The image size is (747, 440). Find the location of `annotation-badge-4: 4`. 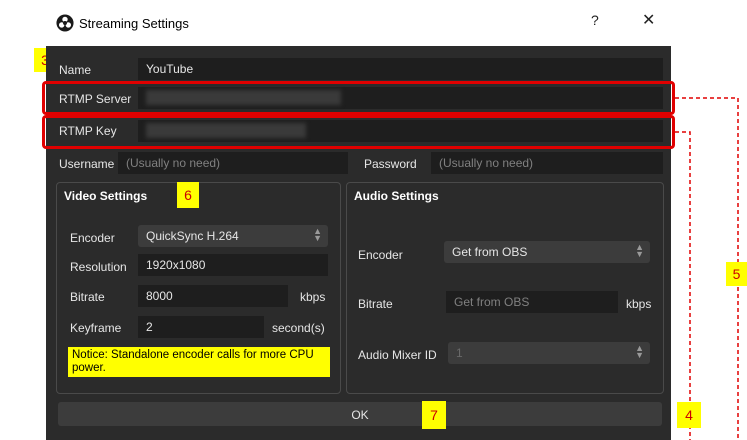

annotation-badge-4: 4 is located at coordinates (689, 415).